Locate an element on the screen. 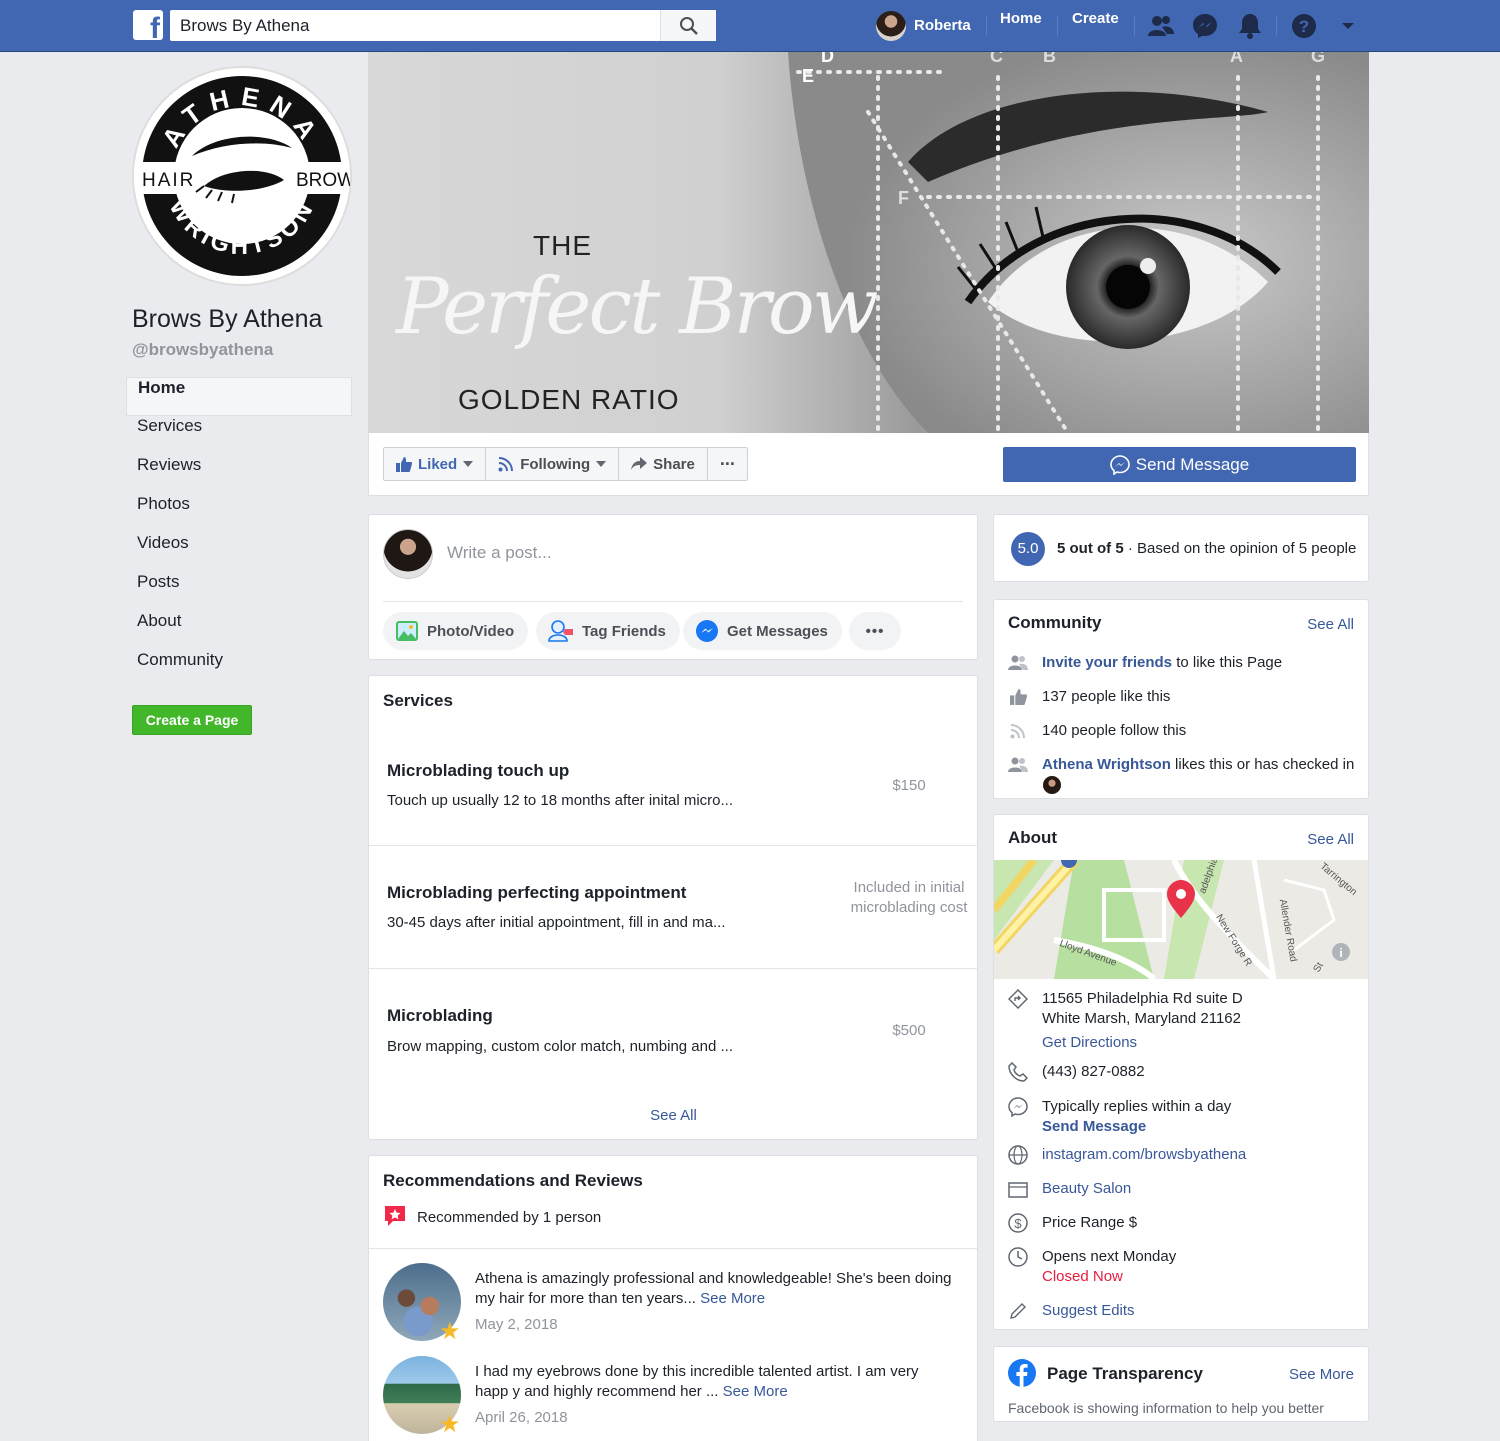  services-see-all-link: See All is located at coordinates (673, 1115).